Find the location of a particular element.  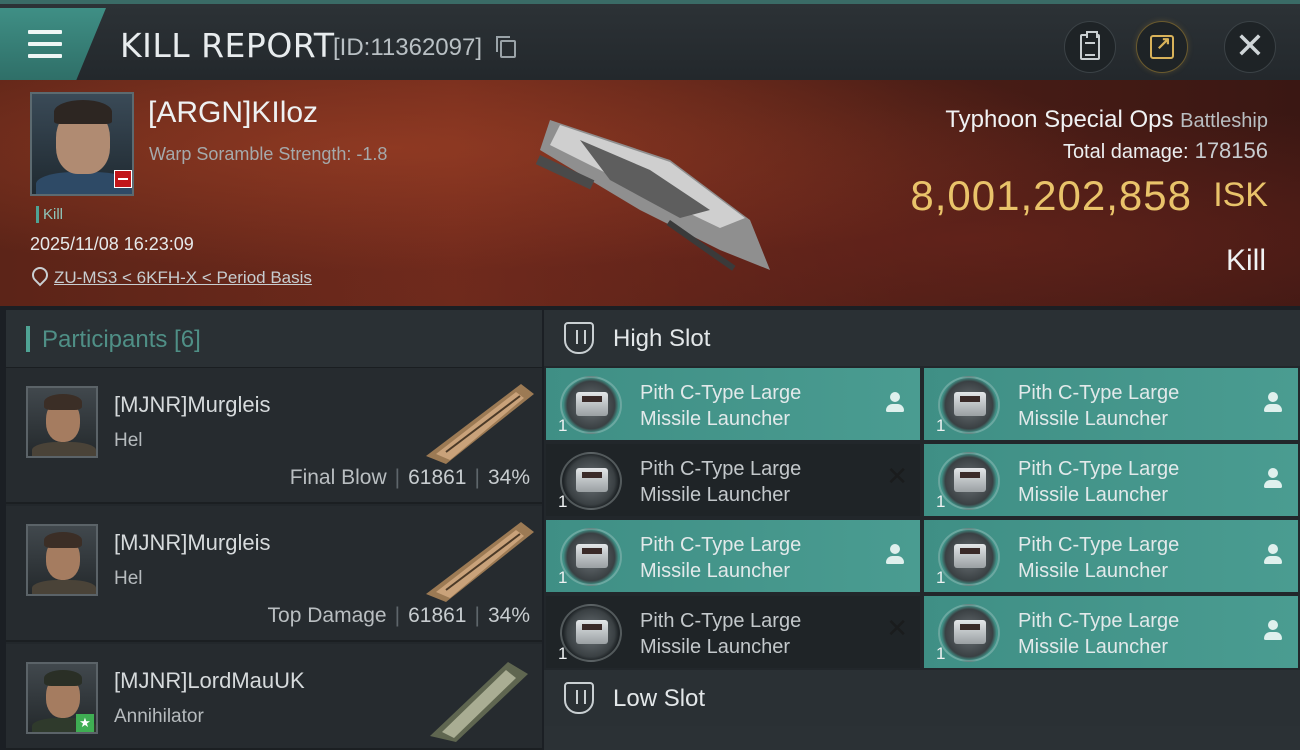

ship-type-name: Typhoon Special Ops is located at coordinates (1059, 119).